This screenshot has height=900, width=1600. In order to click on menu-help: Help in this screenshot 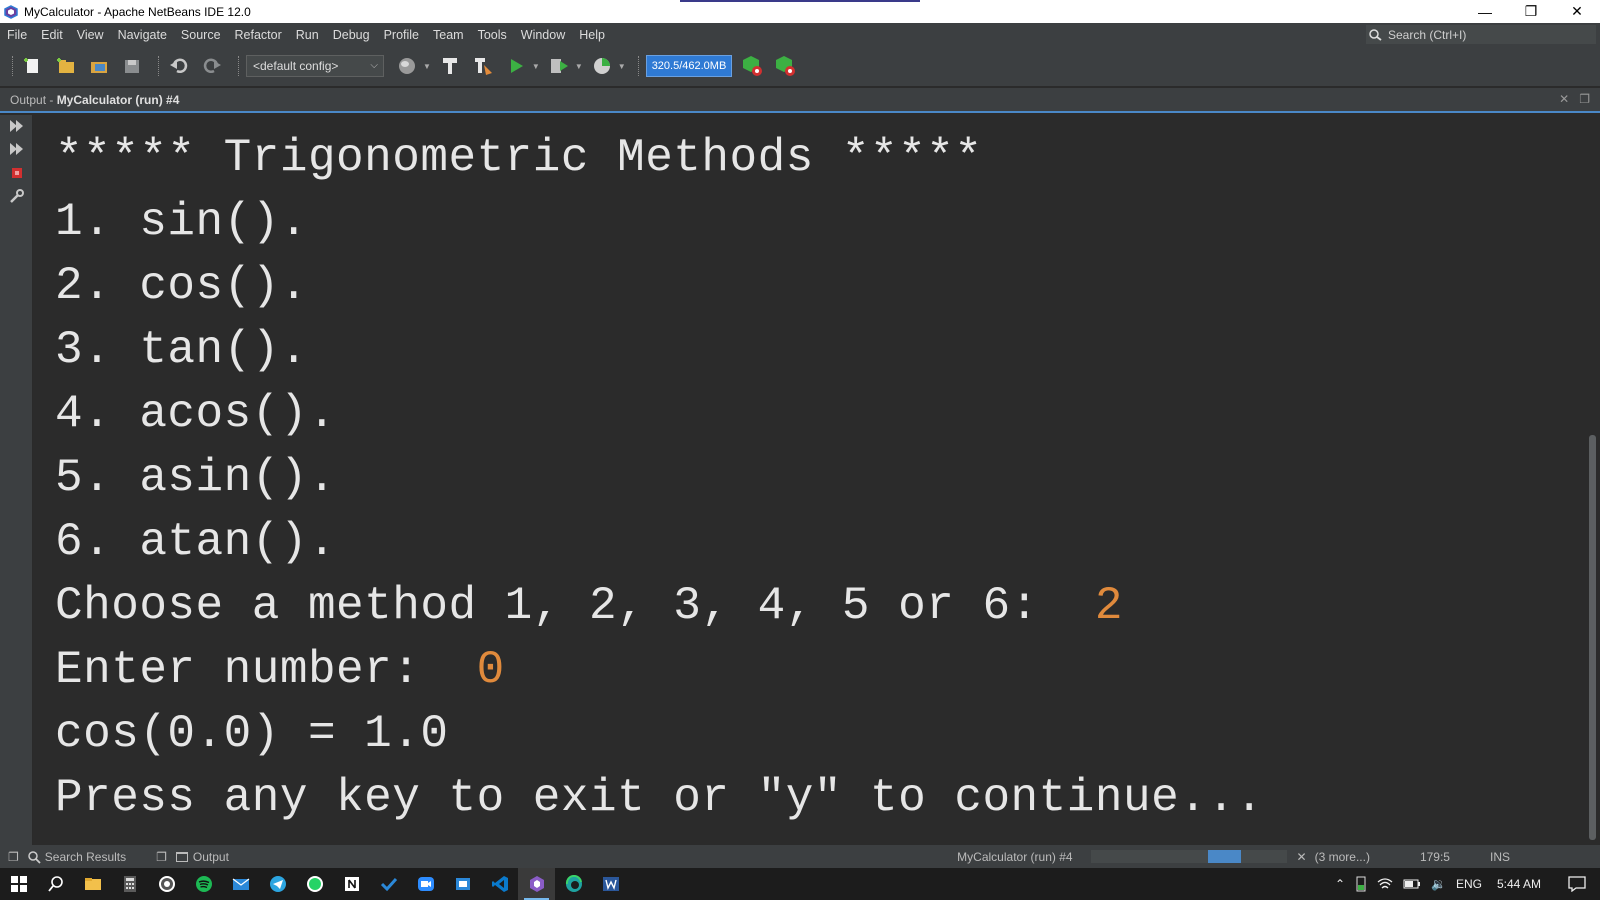, I will do `click(592, 35)`.